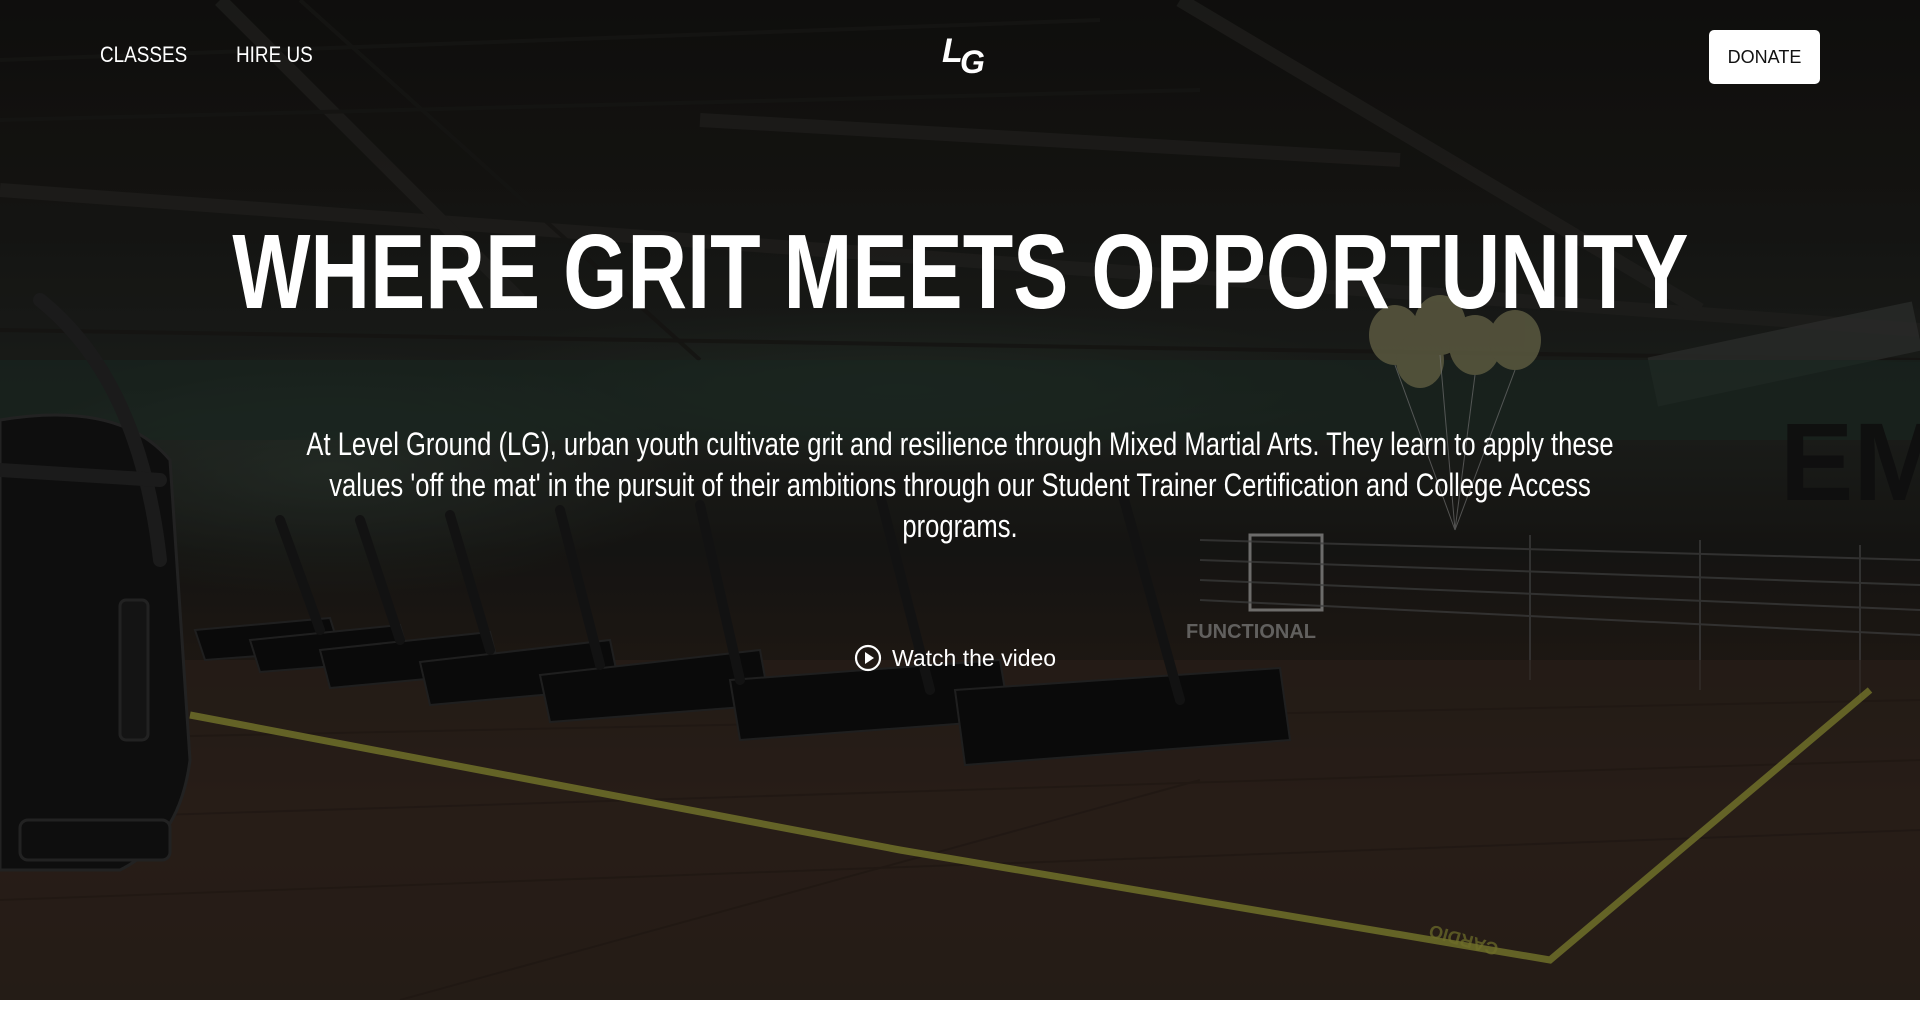  What do you see at coordinates (960, 1010) in the screenshot?
I see `page-bottom-edge` at bounding box center [960, 1010].